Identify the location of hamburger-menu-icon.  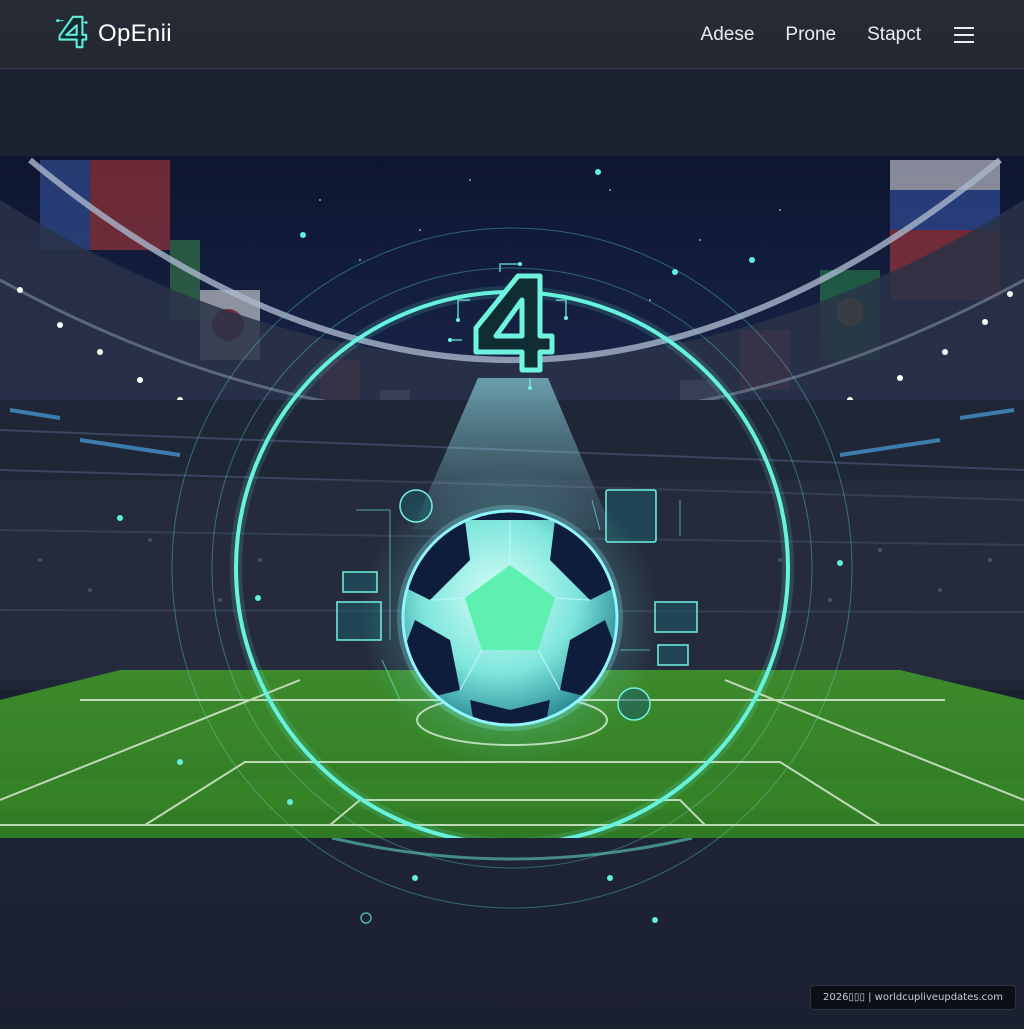
(964, 34).